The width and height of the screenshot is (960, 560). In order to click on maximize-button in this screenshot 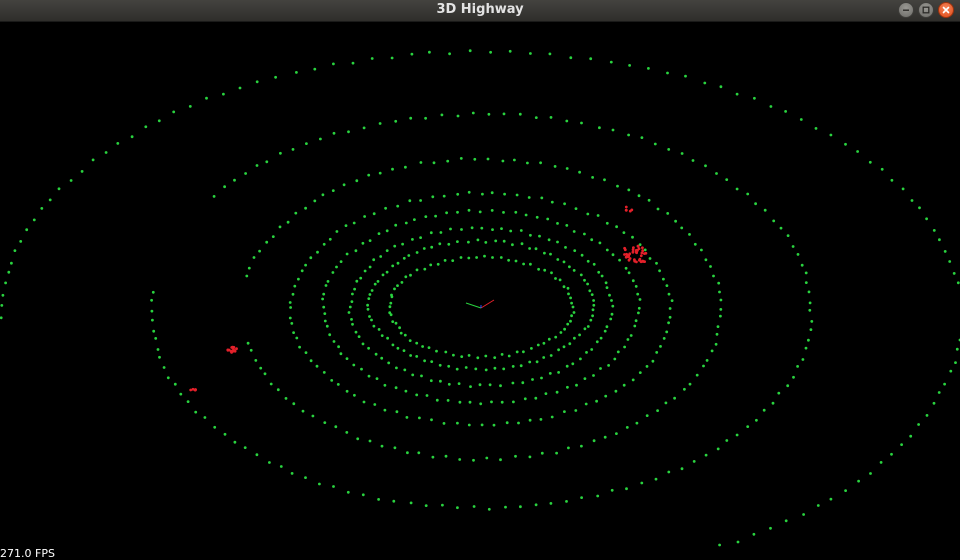, I will do `click(926, 10)`.